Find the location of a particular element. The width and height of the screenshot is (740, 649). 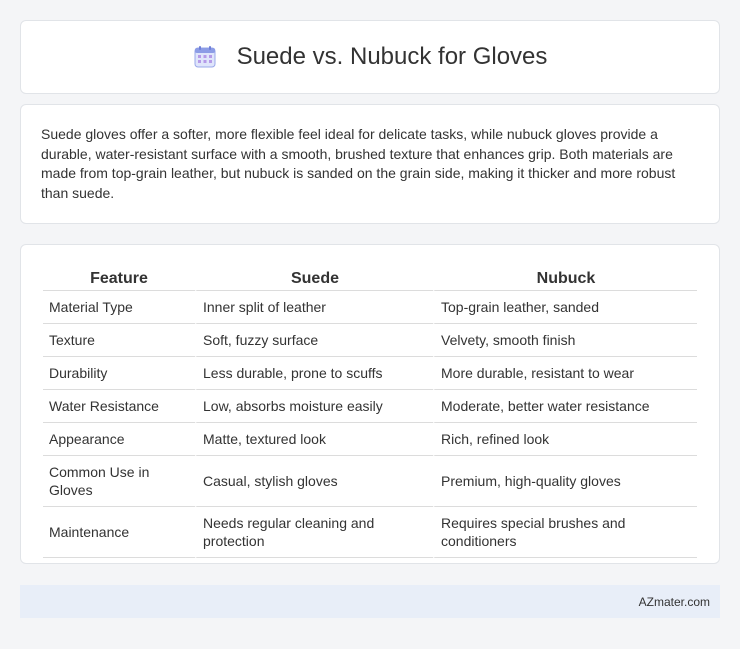

nubuck-cell: Rich, refined look is located at coordinates (565, 439).